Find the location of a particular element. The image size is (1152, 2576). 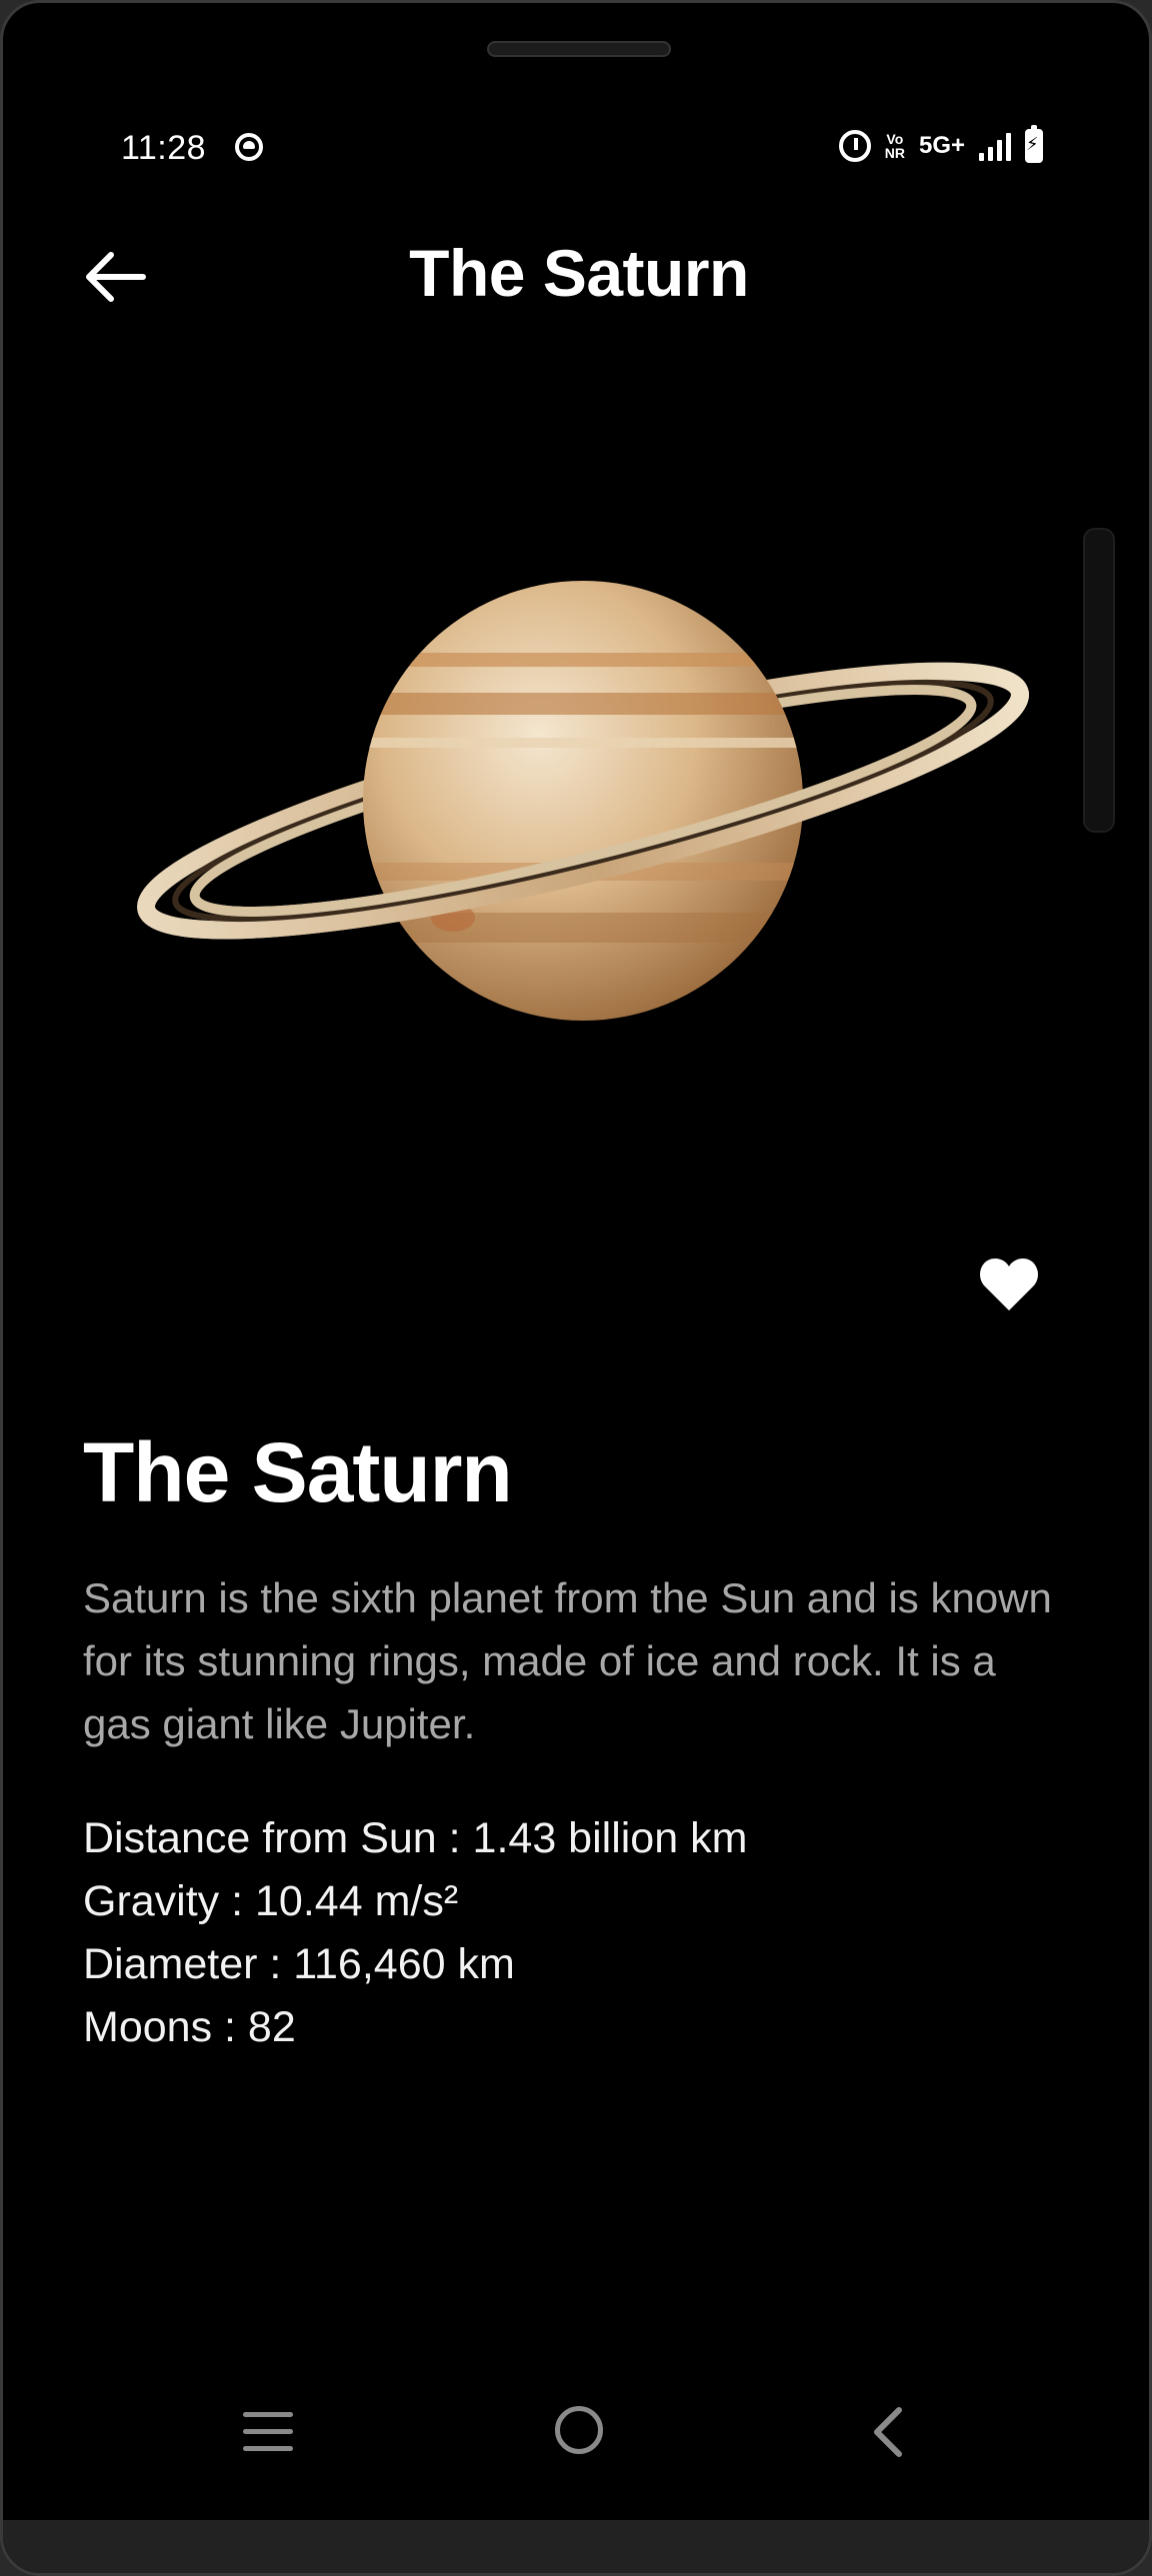

volte-bottom: NR is located at coordinates (894, 153).